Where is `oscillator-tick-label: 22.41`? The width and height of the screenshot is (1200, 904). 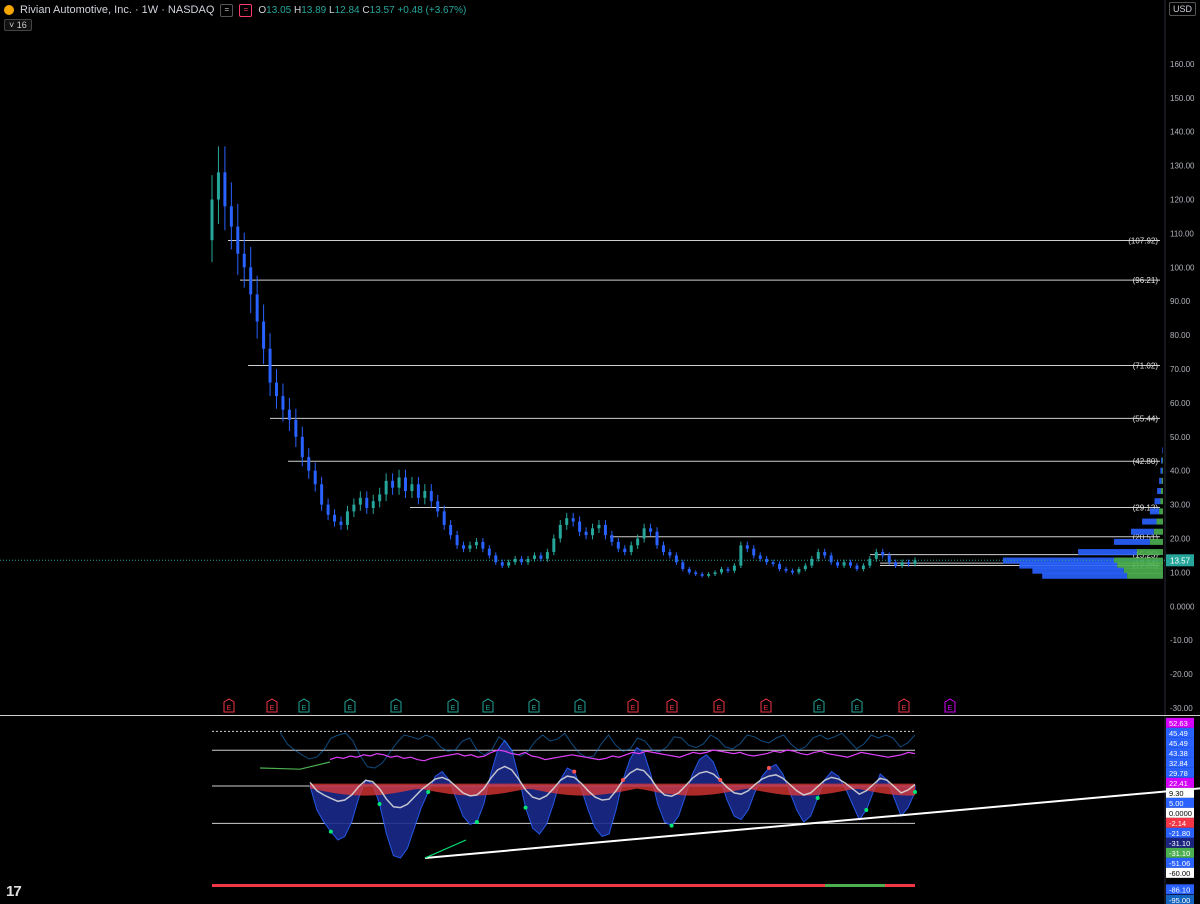
oscillator-tick-label: 22.41 is located at coordinates (1178, 783).